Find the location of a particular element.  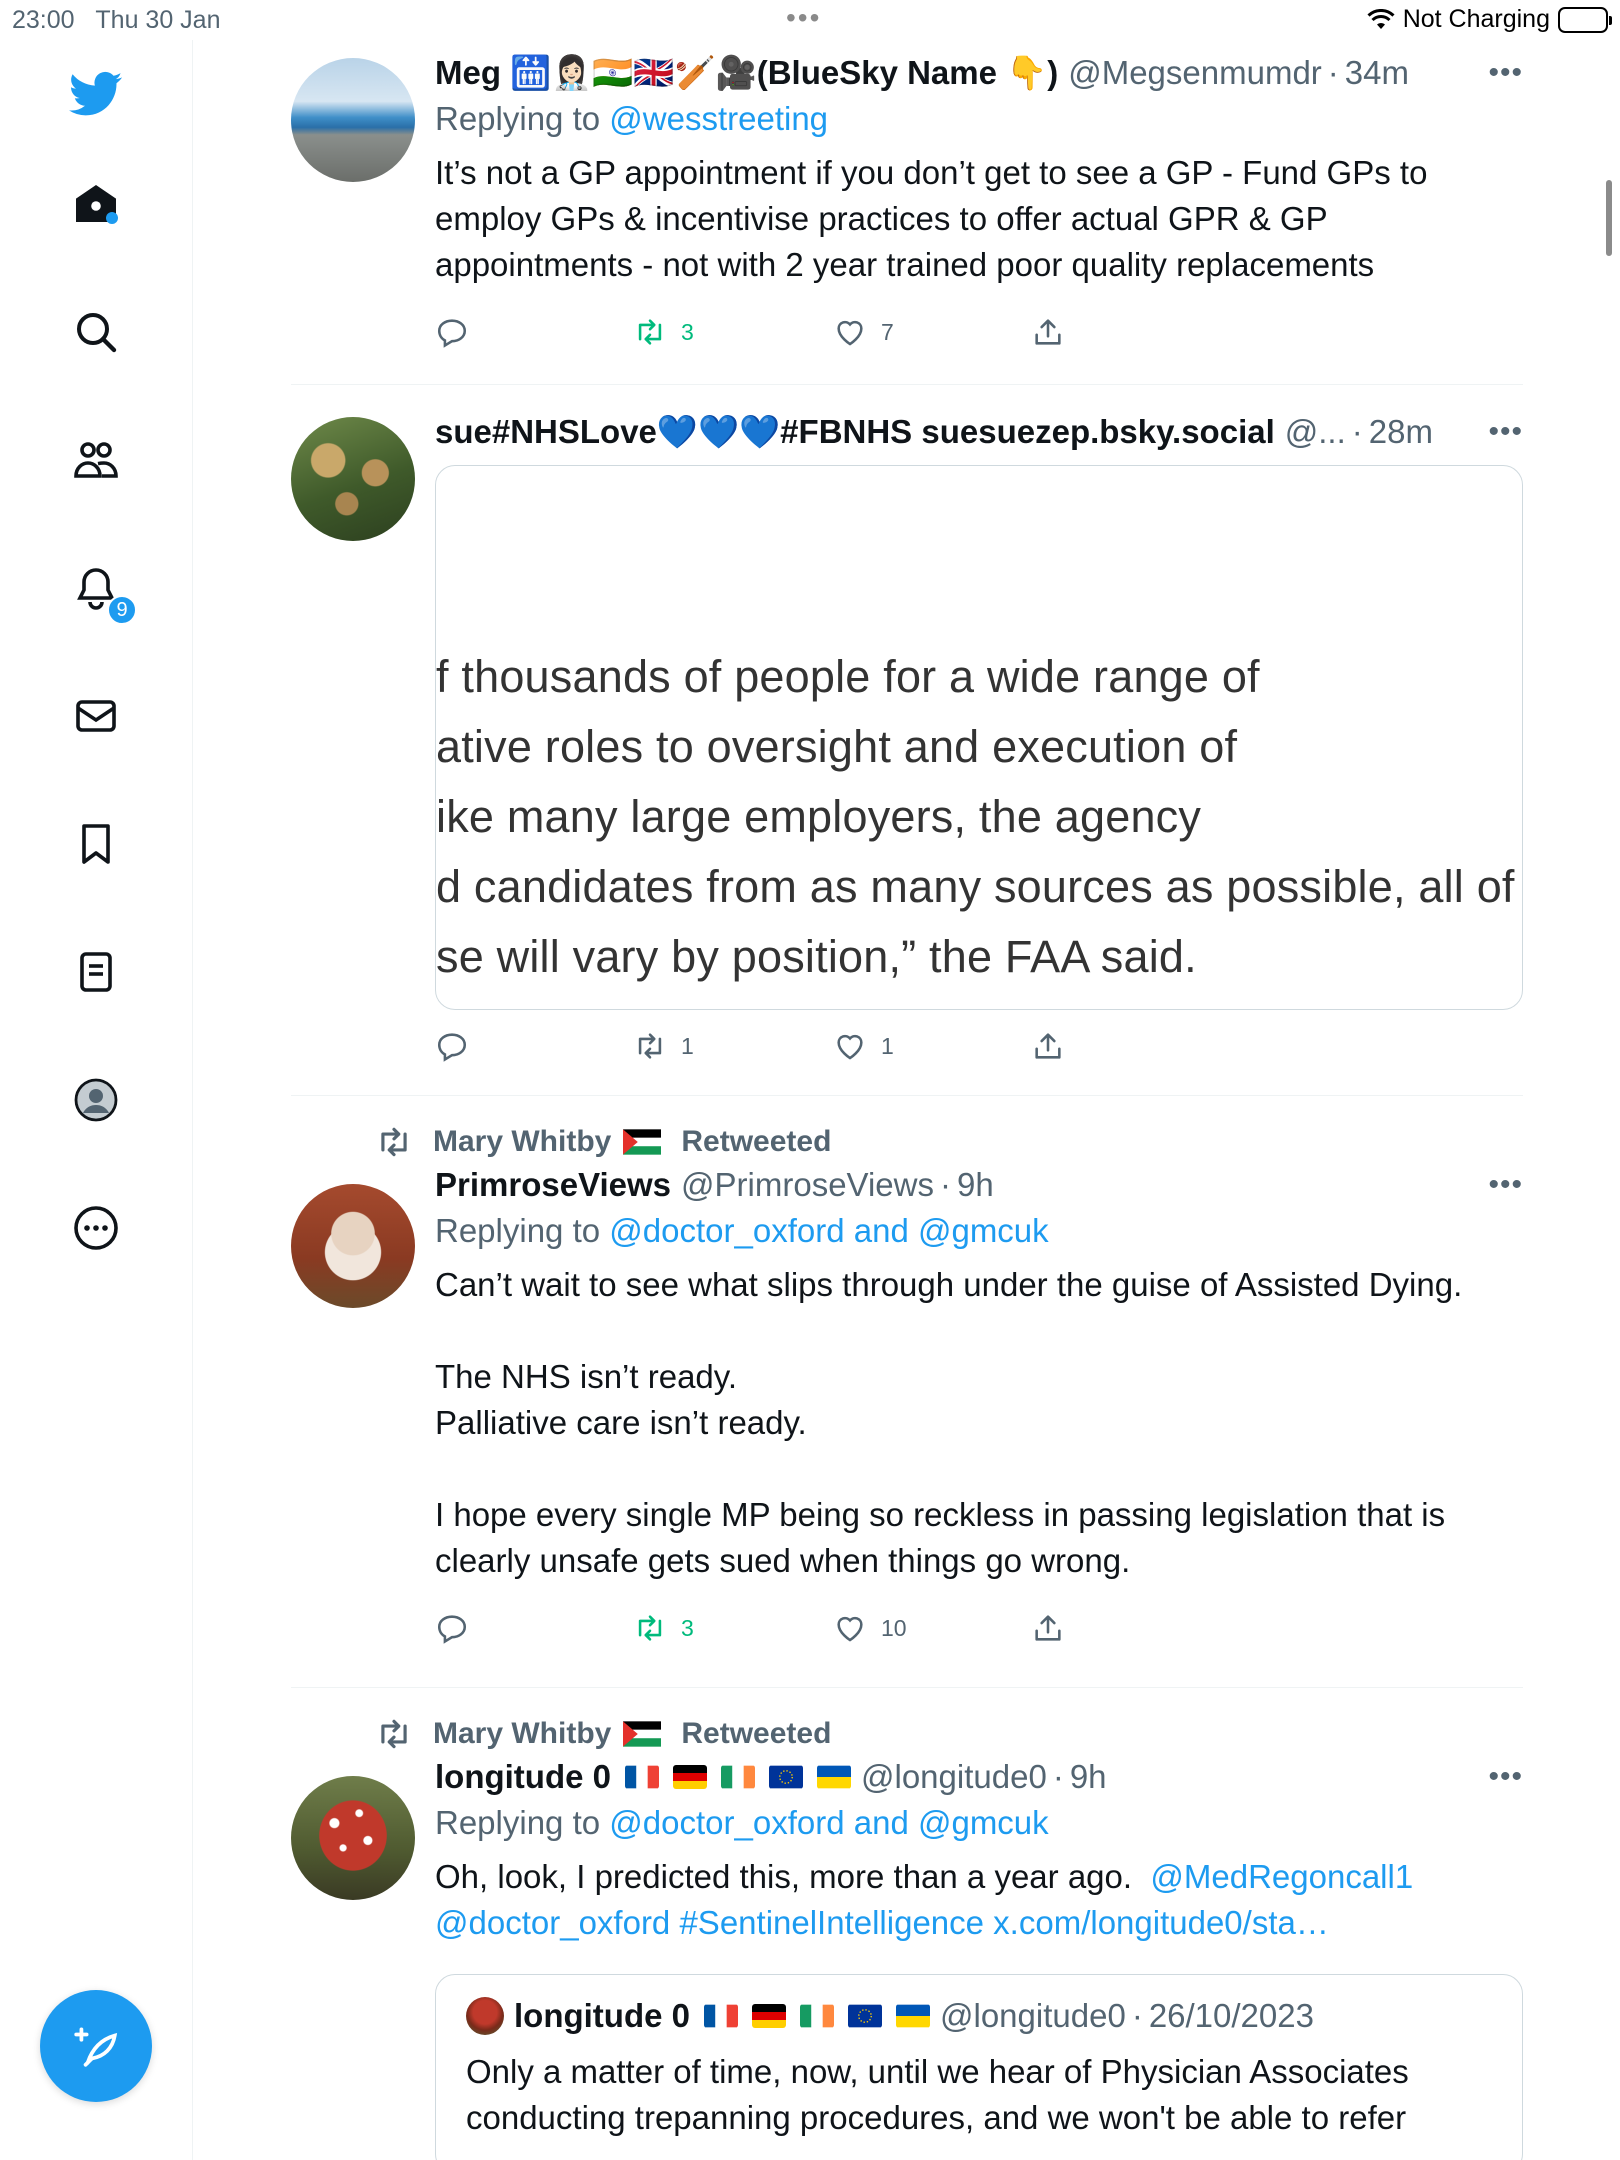

status-bar: 23:00 Thu 30 Jan ••• Not Charging is located at coordinates (810, 20).